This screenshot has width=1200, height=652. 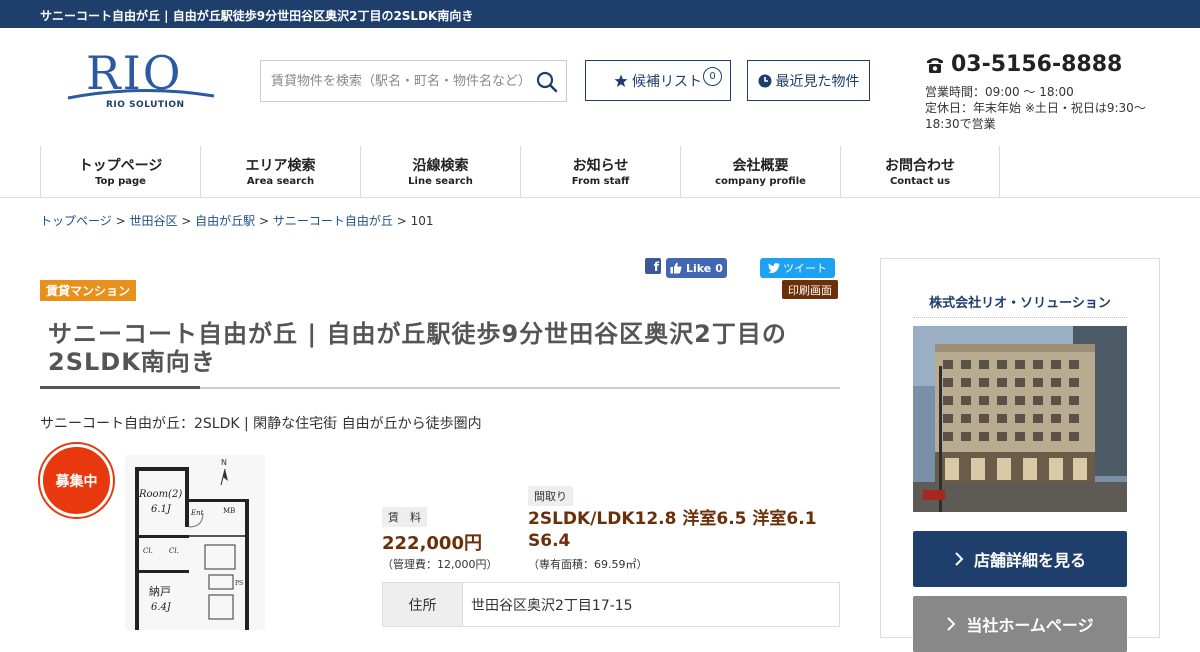 I want to click on top-bar: サニーコート自由が丘 | 自由が丘駅徒歩9分世田谷区奥沢2丁目の2SLDK南向き, so click(x=600, y=14).